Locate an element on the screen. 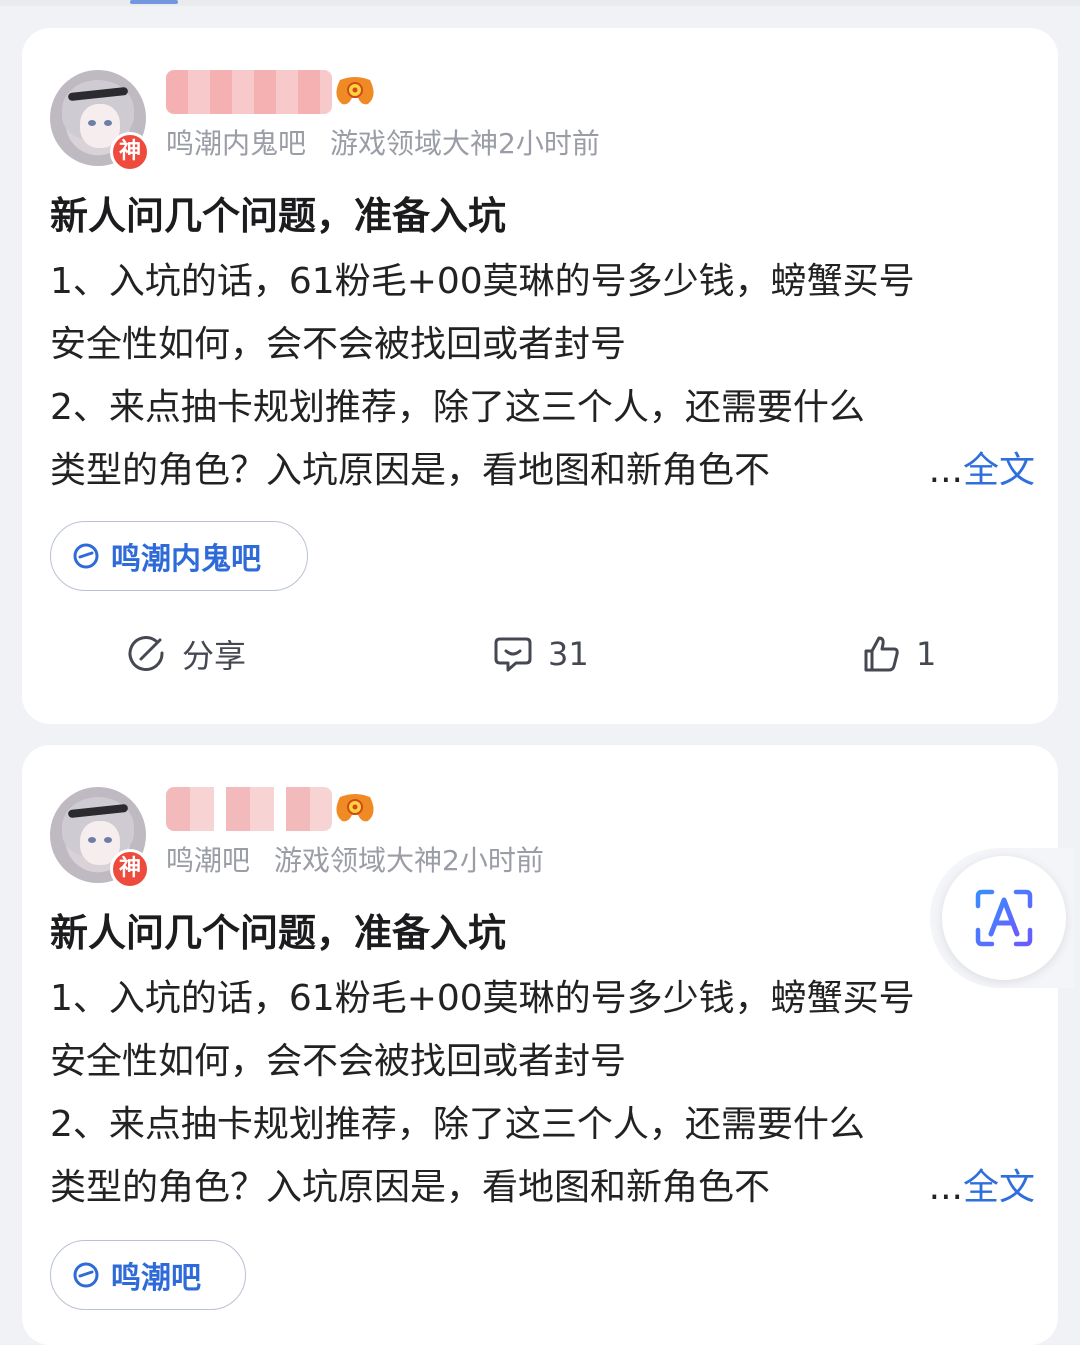 The width and height of the screenshot is (1080, 1345). share-button: 分享 is located at coordinates (186, 654).